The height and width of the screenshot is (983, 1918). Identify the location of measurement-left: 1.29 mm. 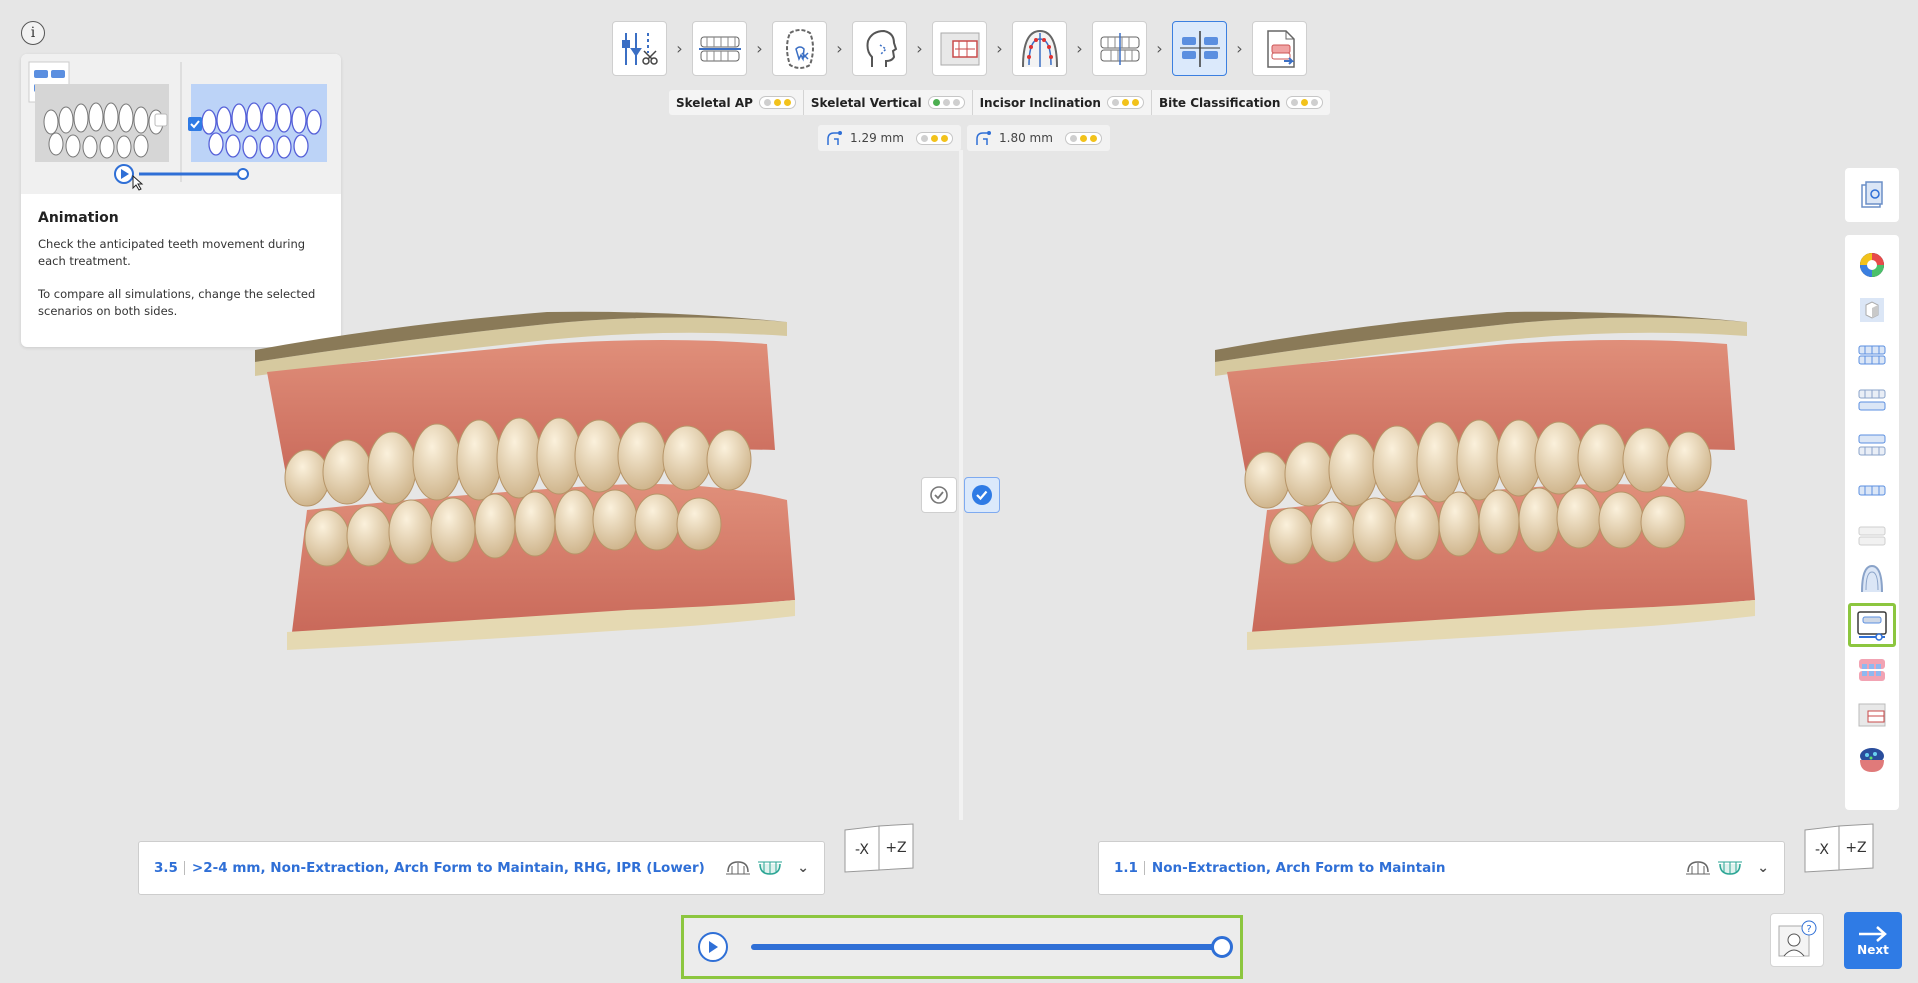
(889, 138).